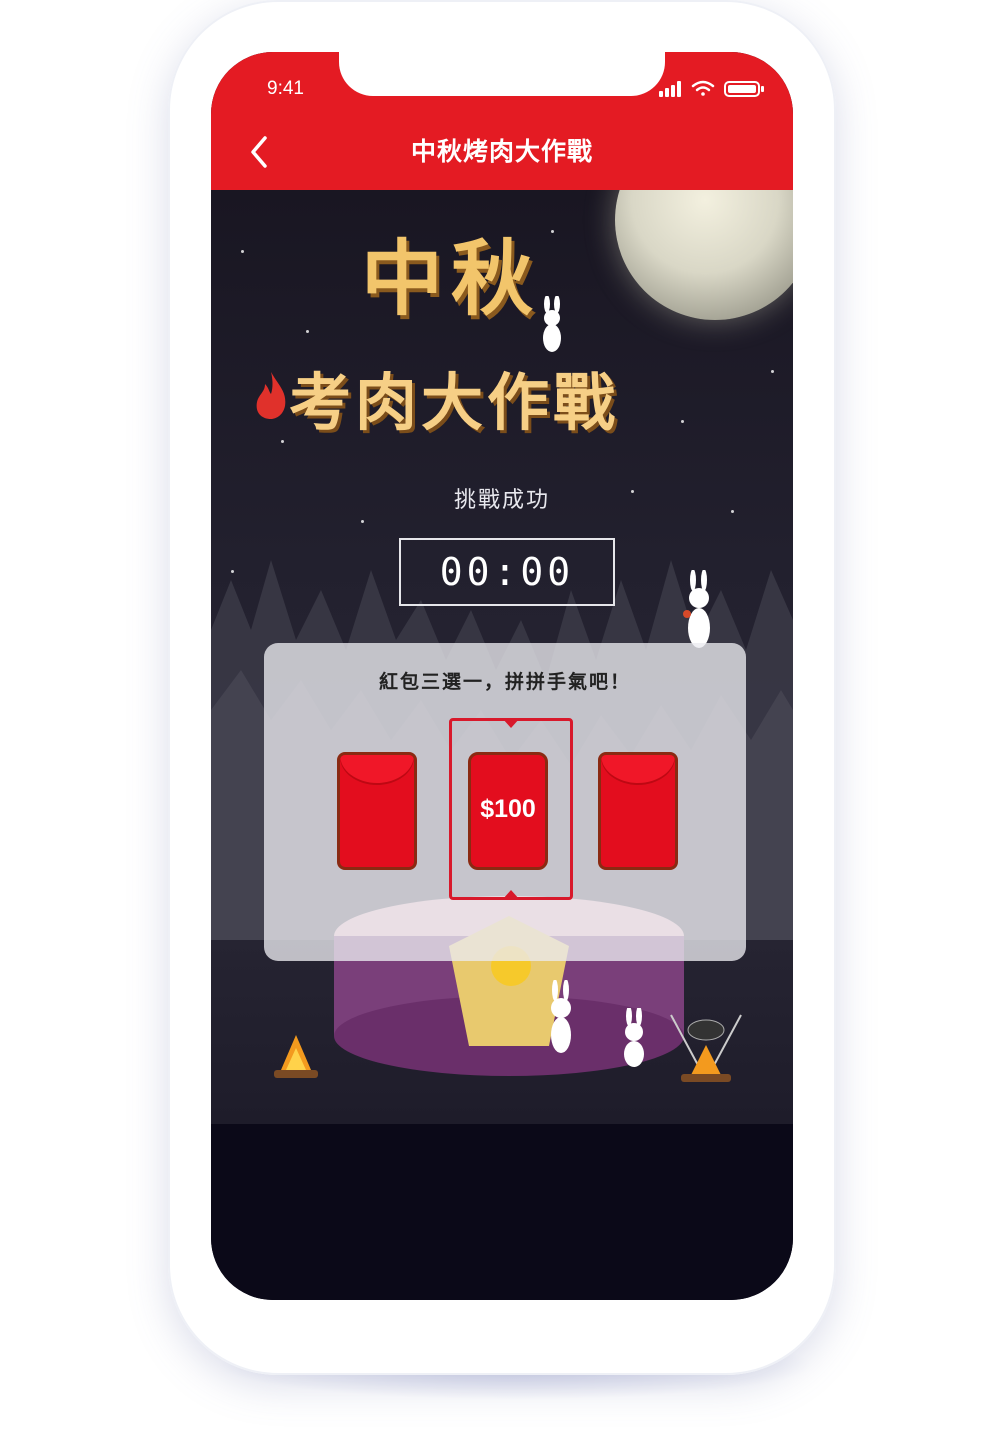  Describe the element at coordinates (670, 89) in the screenshot. I see `signal-icon` at that location.